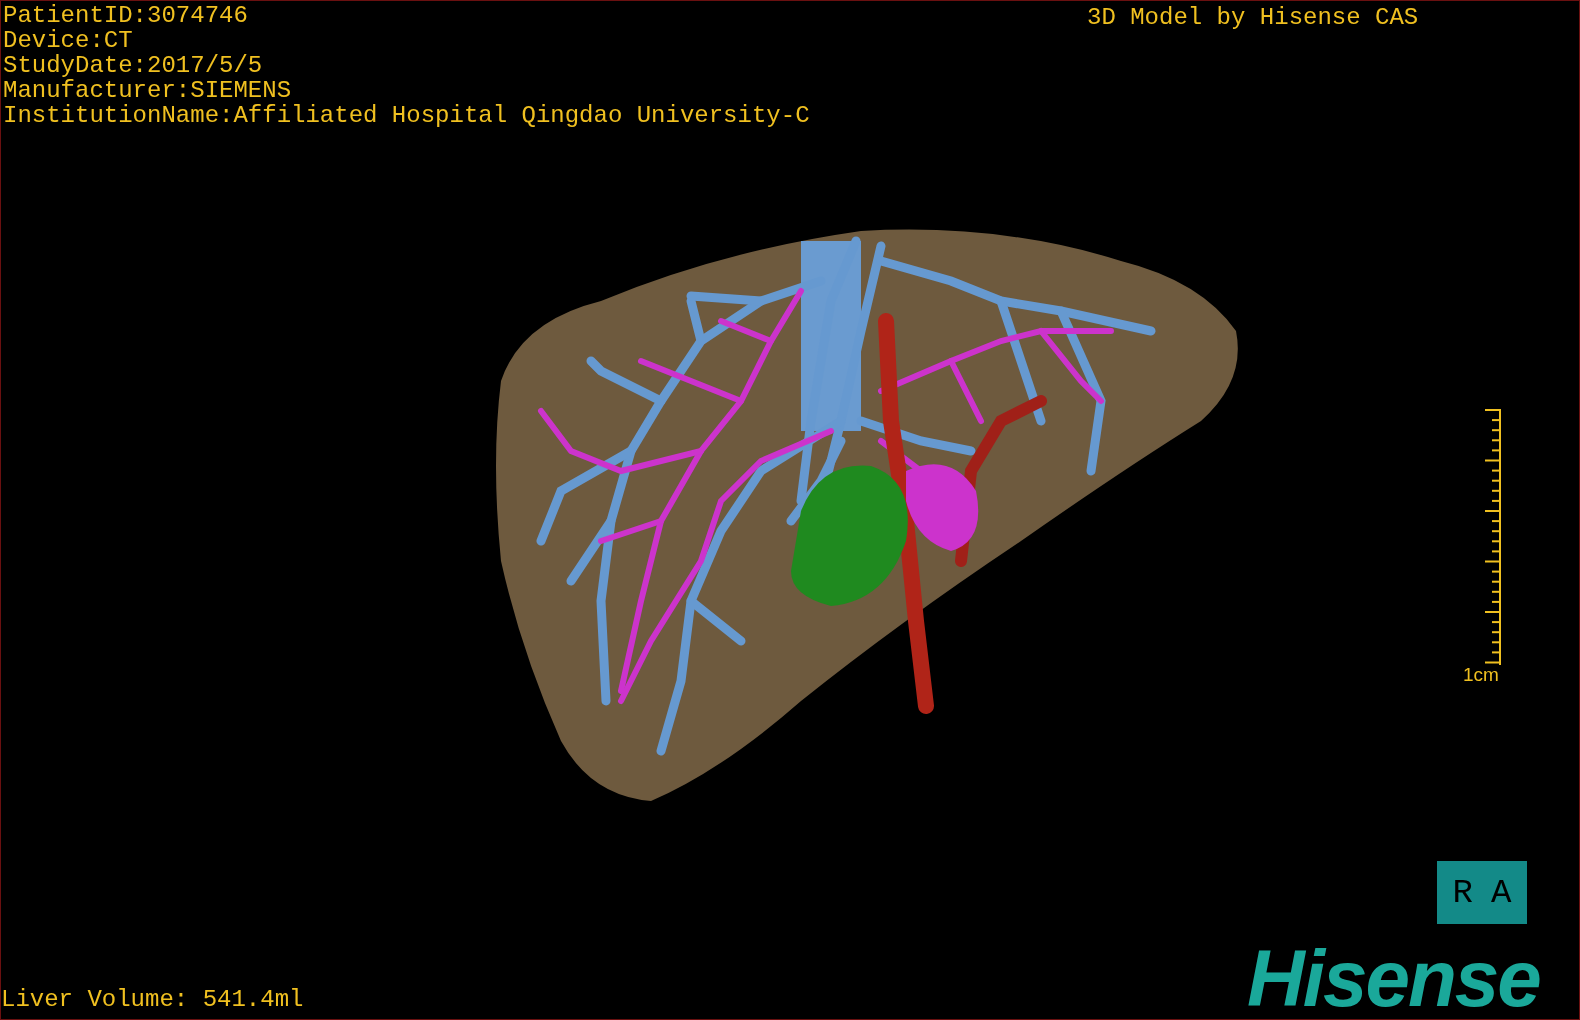 The image size is (1580, 1020). Describe the element at coordinates (133, 65) in the screenshot. I see `patient-info-text: StudyDate:2017/5/5` at that location.